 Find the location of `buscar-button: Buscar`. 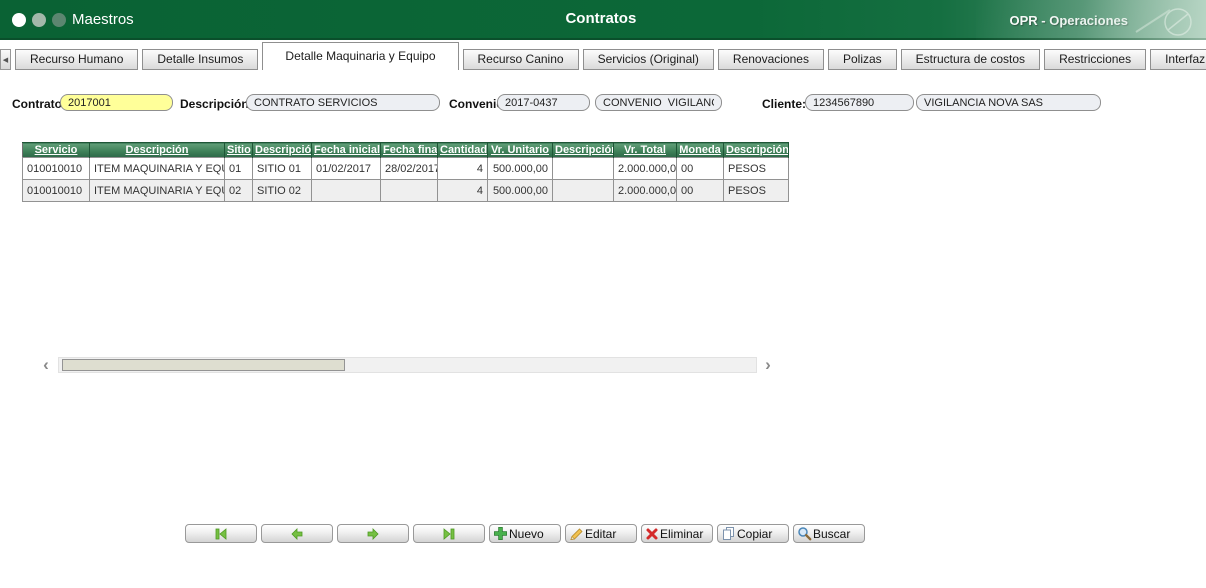

buscar-button: Buscar is located at coordinates (829, 533).